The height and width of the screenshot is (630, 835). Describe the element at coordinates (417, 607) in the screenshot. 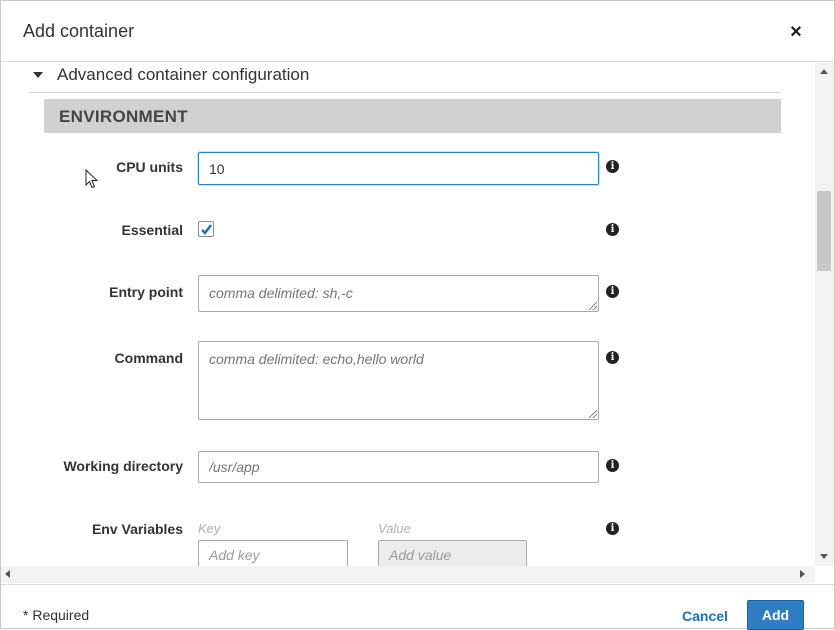

I see `dialog-footer: * Required Cancel Add` at that location.